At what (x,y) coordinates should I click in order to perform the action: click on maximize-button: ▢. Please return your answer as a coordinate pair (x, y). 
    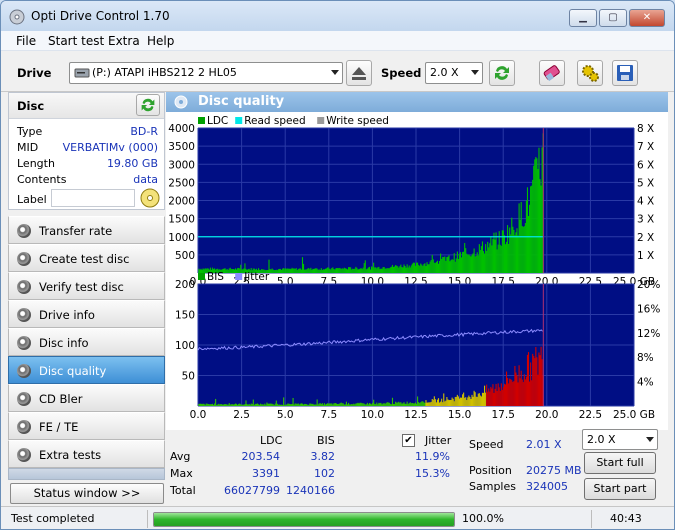
    Looking at the image, I should click on (613, 18).